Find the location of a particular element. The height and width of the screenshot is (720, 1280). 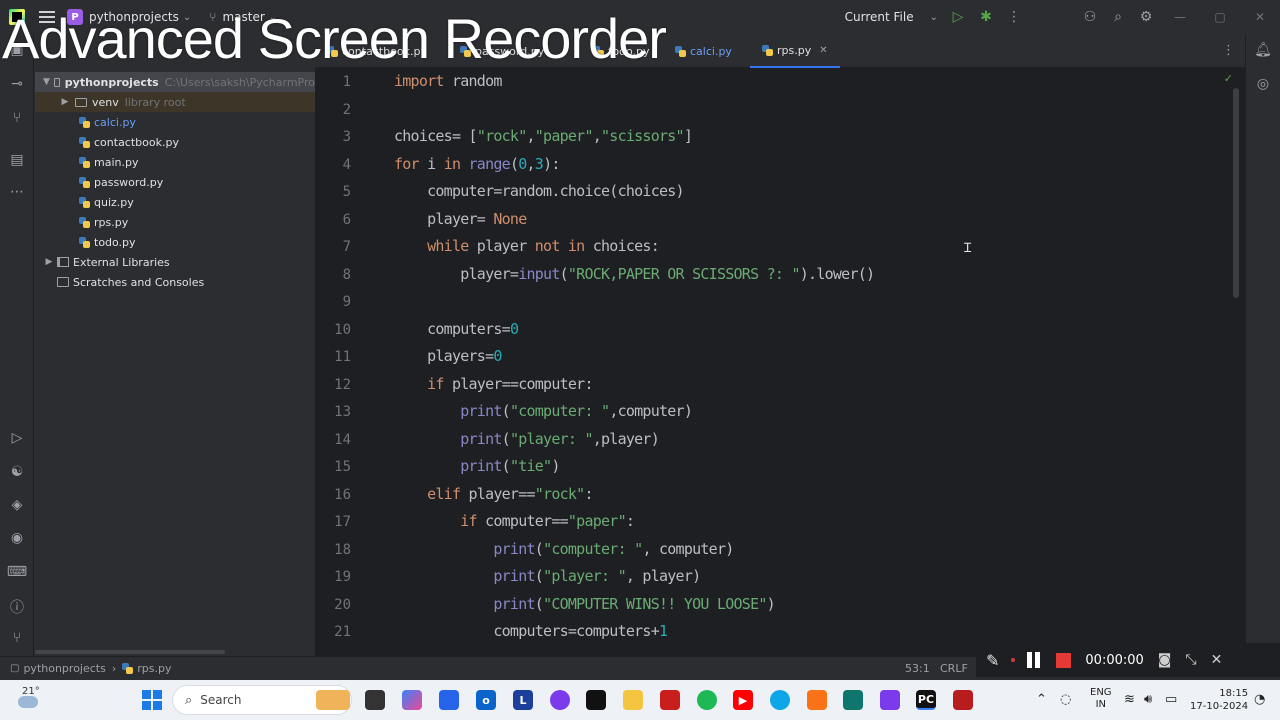

breadcrumb-project: pythonprojects is located at coordinates (64, 668).